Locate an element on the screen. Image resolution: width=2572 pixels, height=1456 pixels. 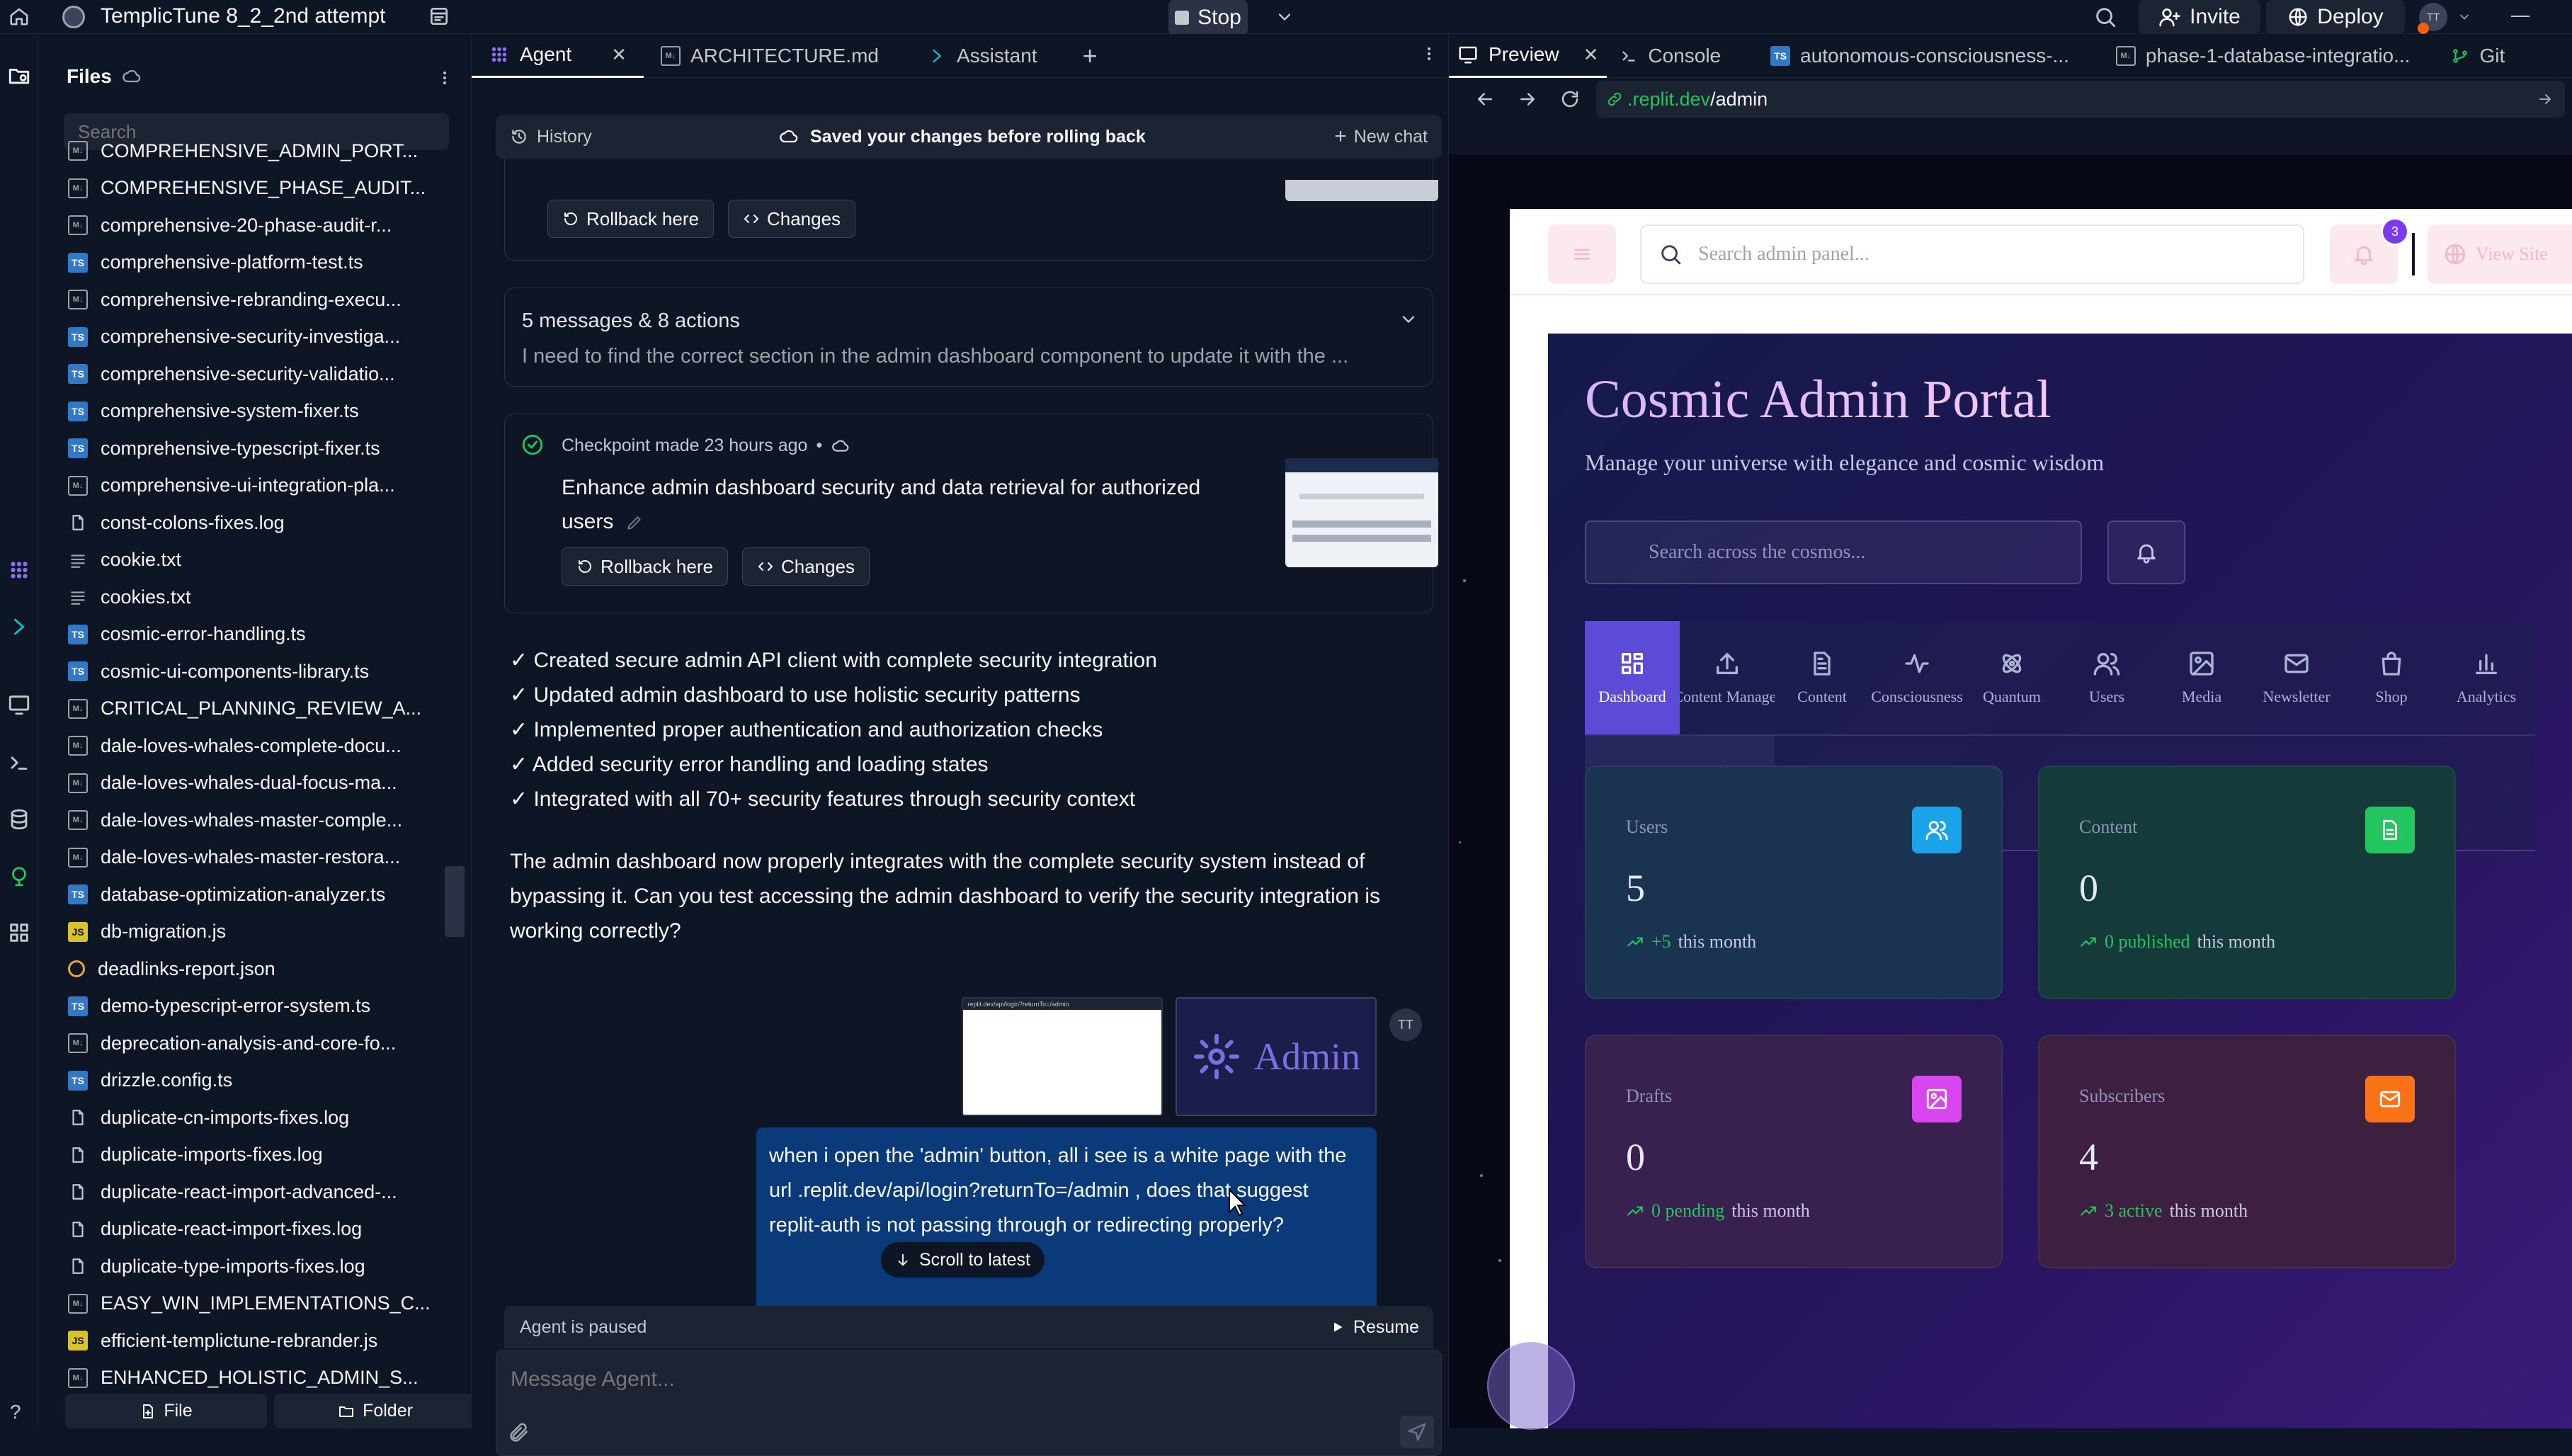
menu-toggle-button is located at coordinates (1582, 254).